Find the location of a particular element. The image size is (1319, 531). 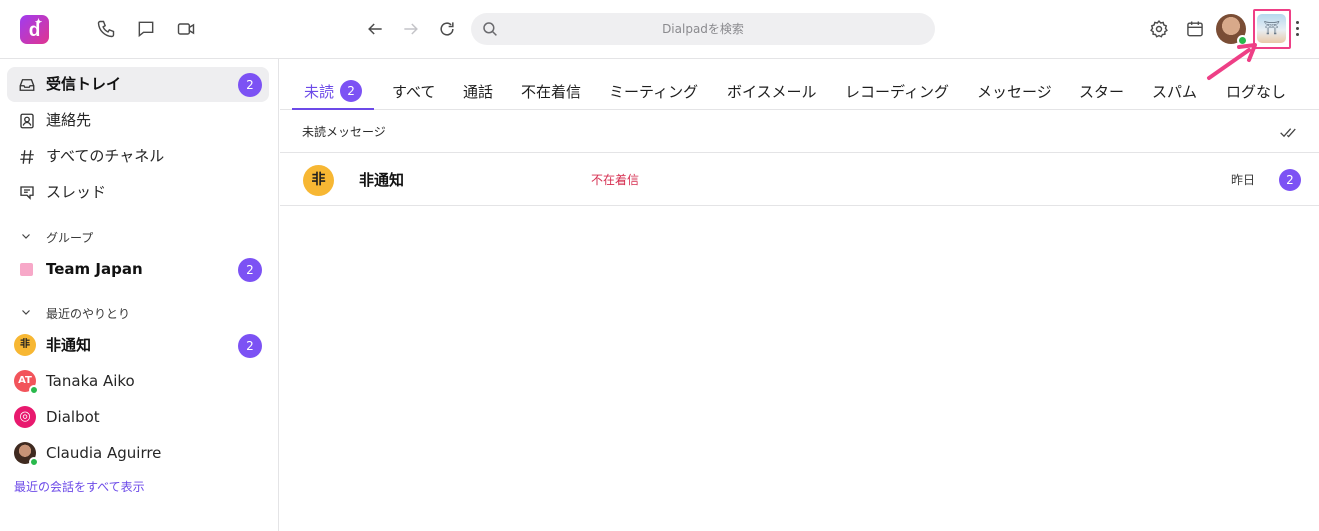

list-item: 非 非通知 不在着信 昨日 2 is located at coordinates (799, 180).